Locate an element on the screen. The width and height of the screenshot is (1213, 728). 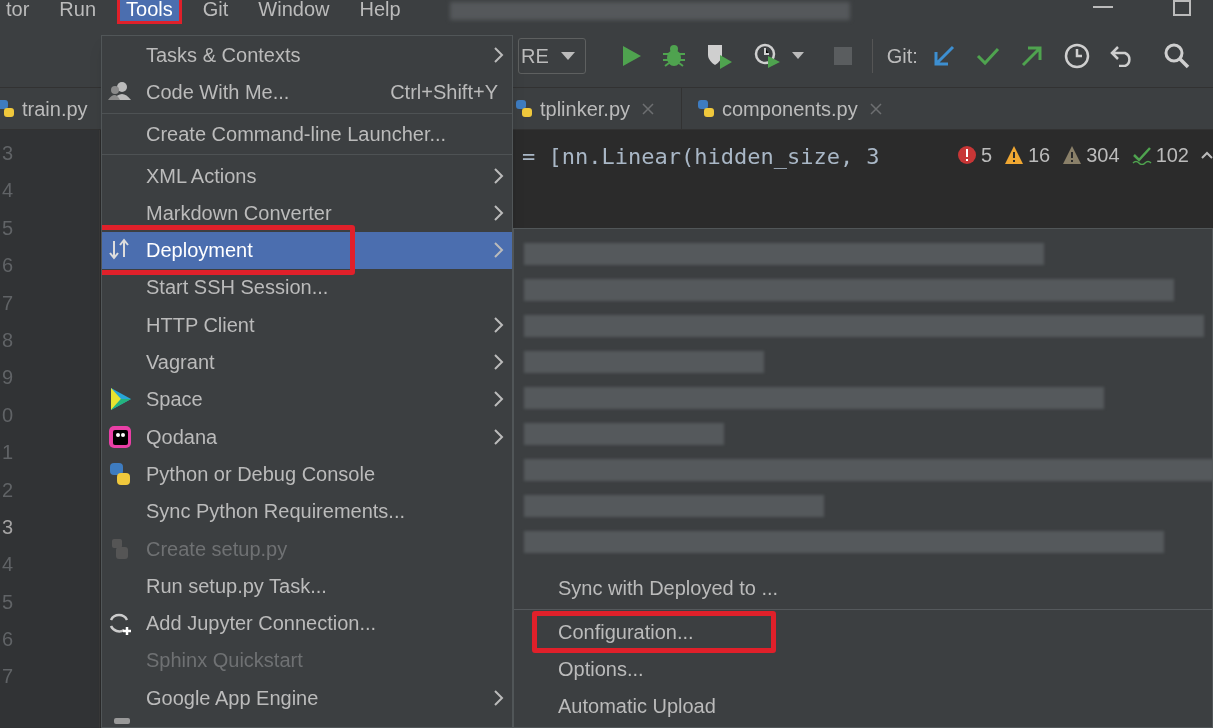
code-line: = [nn.Linear(hidden_size, 3 is located at coordinates (701, 157).